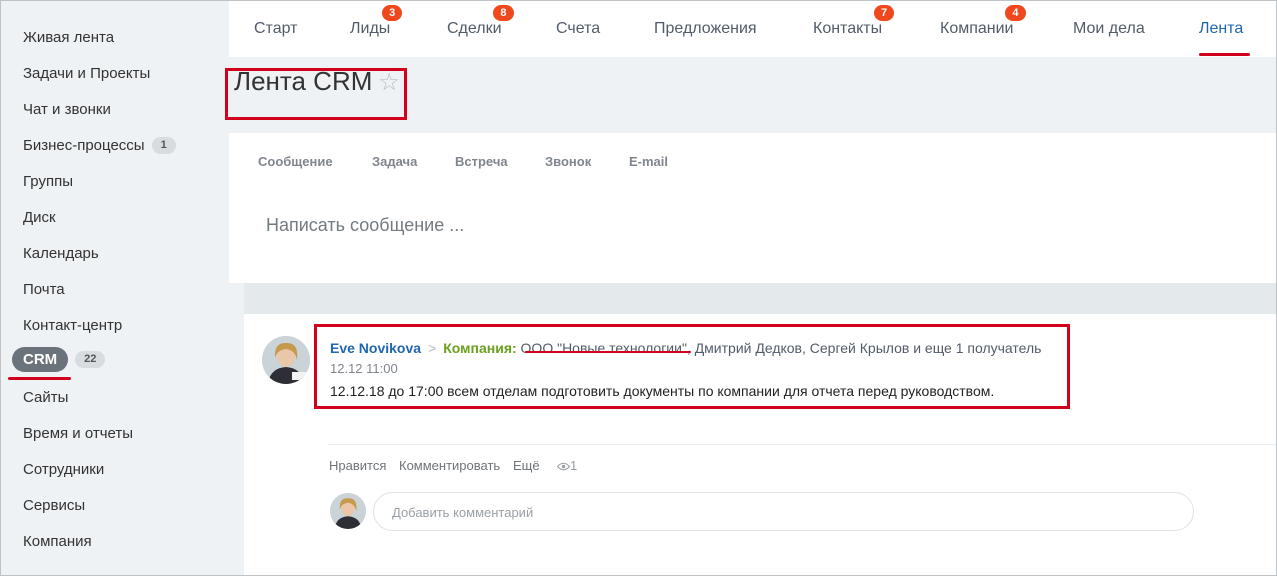  I want to click on active-tab-underline, so click(1224, 54).